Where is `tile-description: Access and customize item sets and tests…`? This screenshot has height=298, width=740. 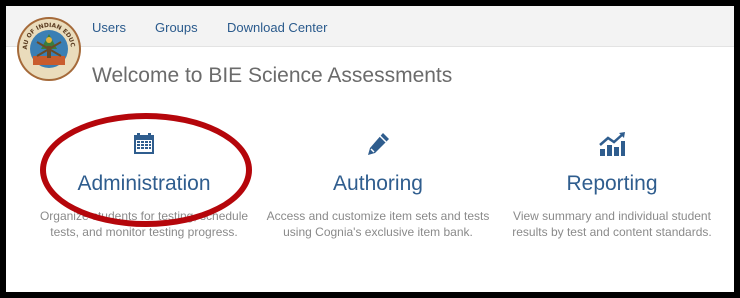 tile-description: Access and customize item sets and tests… is located at coordinates (378, 224).